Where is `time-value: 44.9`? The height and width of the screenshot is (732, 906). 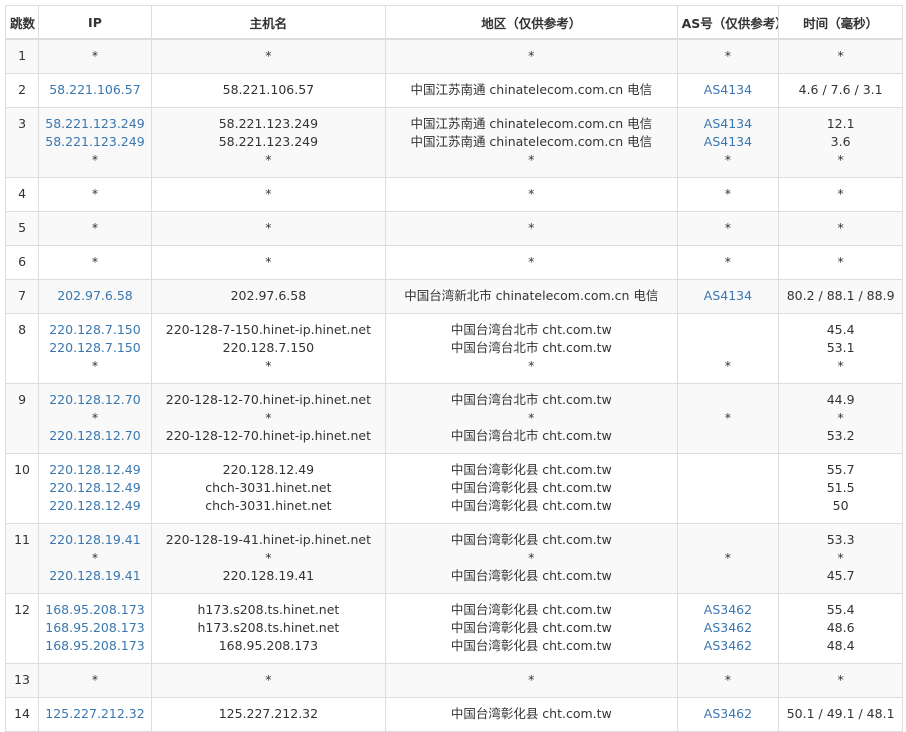
time-value: 44.9 is located at coordinates (840, 399).